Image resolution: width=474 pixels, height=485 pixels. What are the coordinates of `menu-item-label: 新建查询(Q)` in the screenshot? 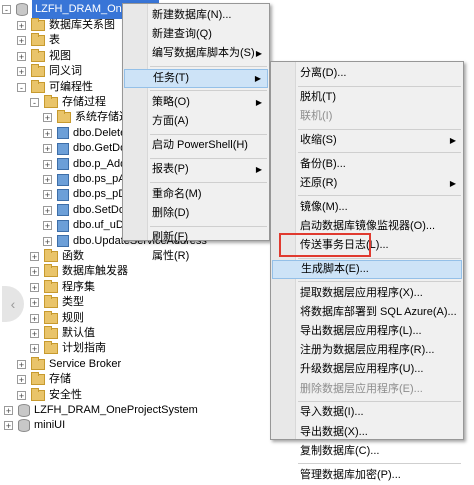 It's located at (182, 34).